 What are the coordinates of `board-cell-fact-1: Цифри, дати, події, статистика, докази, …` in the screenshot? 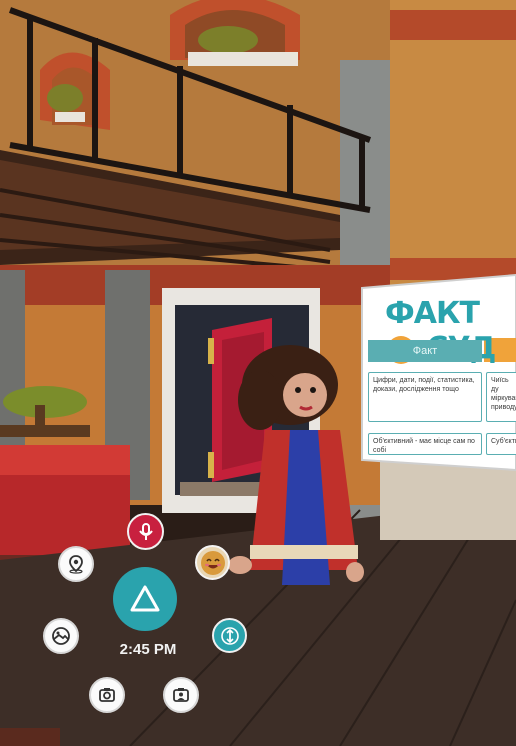 It's located at (425, 397).